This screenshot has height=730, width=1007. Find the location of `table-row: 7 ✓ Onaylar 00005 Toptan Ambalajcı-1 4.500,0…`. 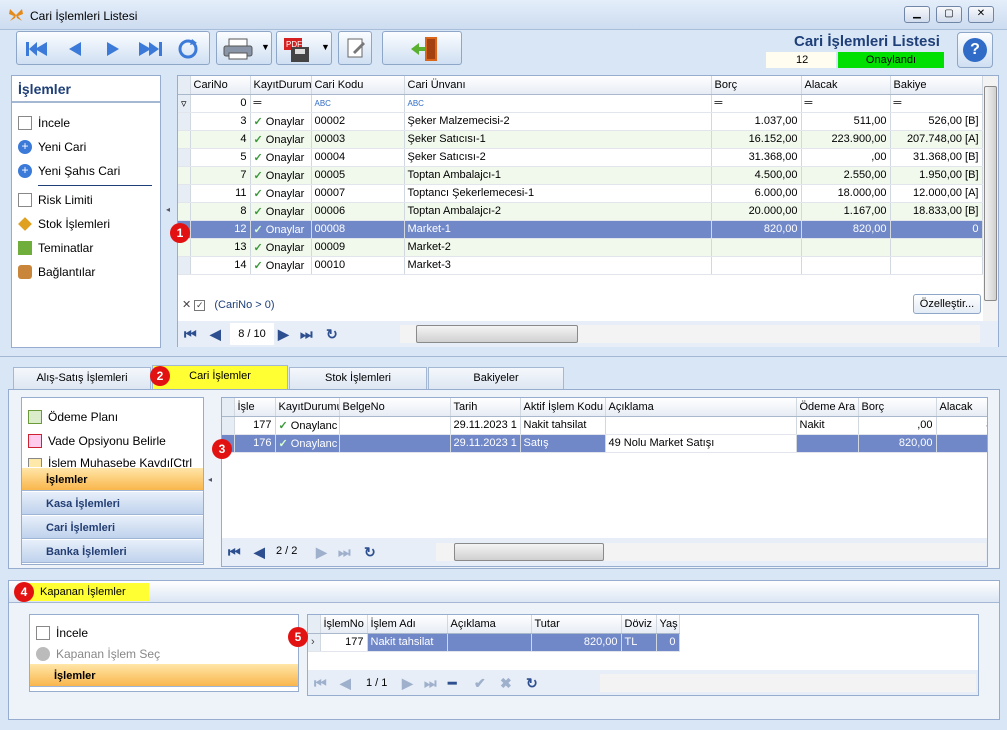

table-row: 7 ✓ Onaylar 00005 Toptan Ambalajcı-1 4.500,0… is located at coordinates (580, 175).